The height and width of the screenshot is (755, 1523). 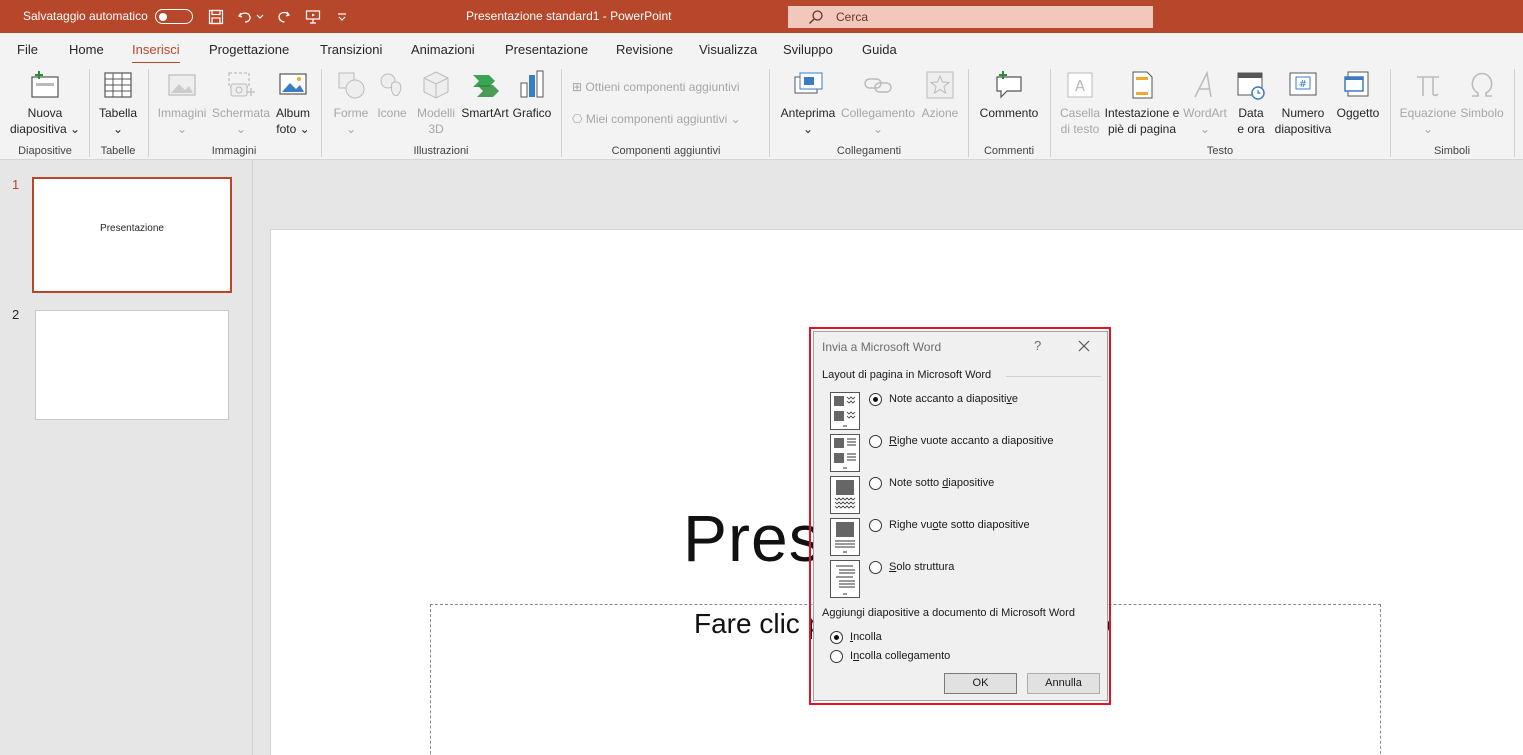 I want to click on dialog-title: Invia a Microsoft Word, so click(x=882, y=347).